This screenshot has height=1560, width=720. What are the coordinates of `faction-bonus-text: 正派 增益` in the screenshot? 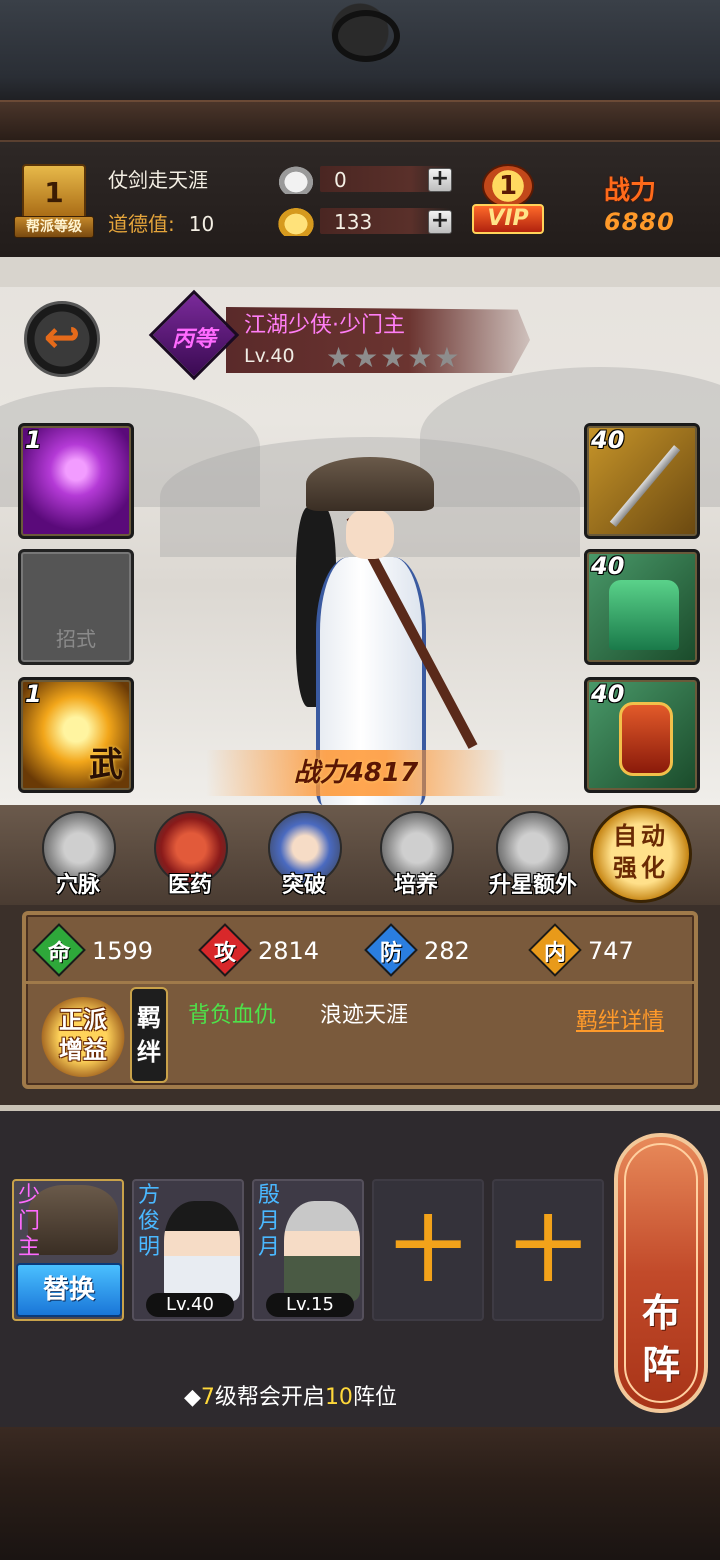 It's located at (83, 1035).